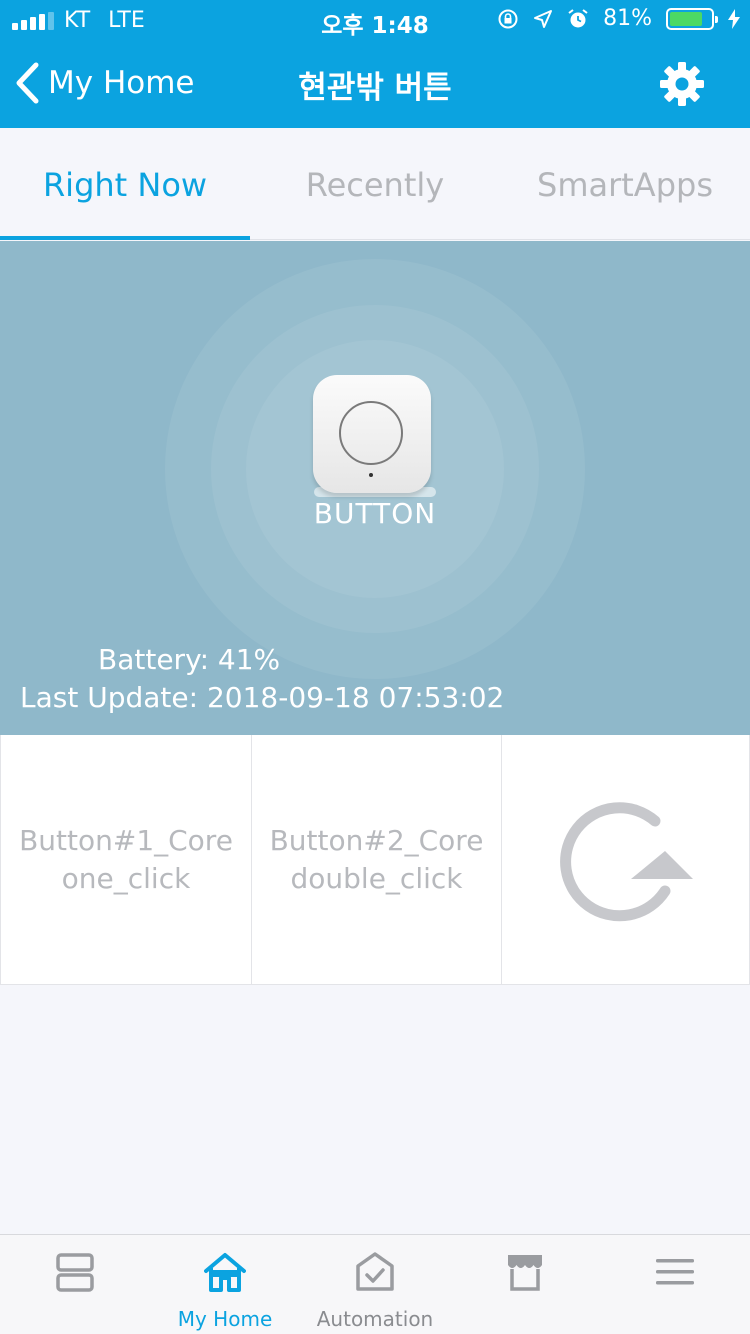  I want to click on alarm-icon, so click(578, 17).